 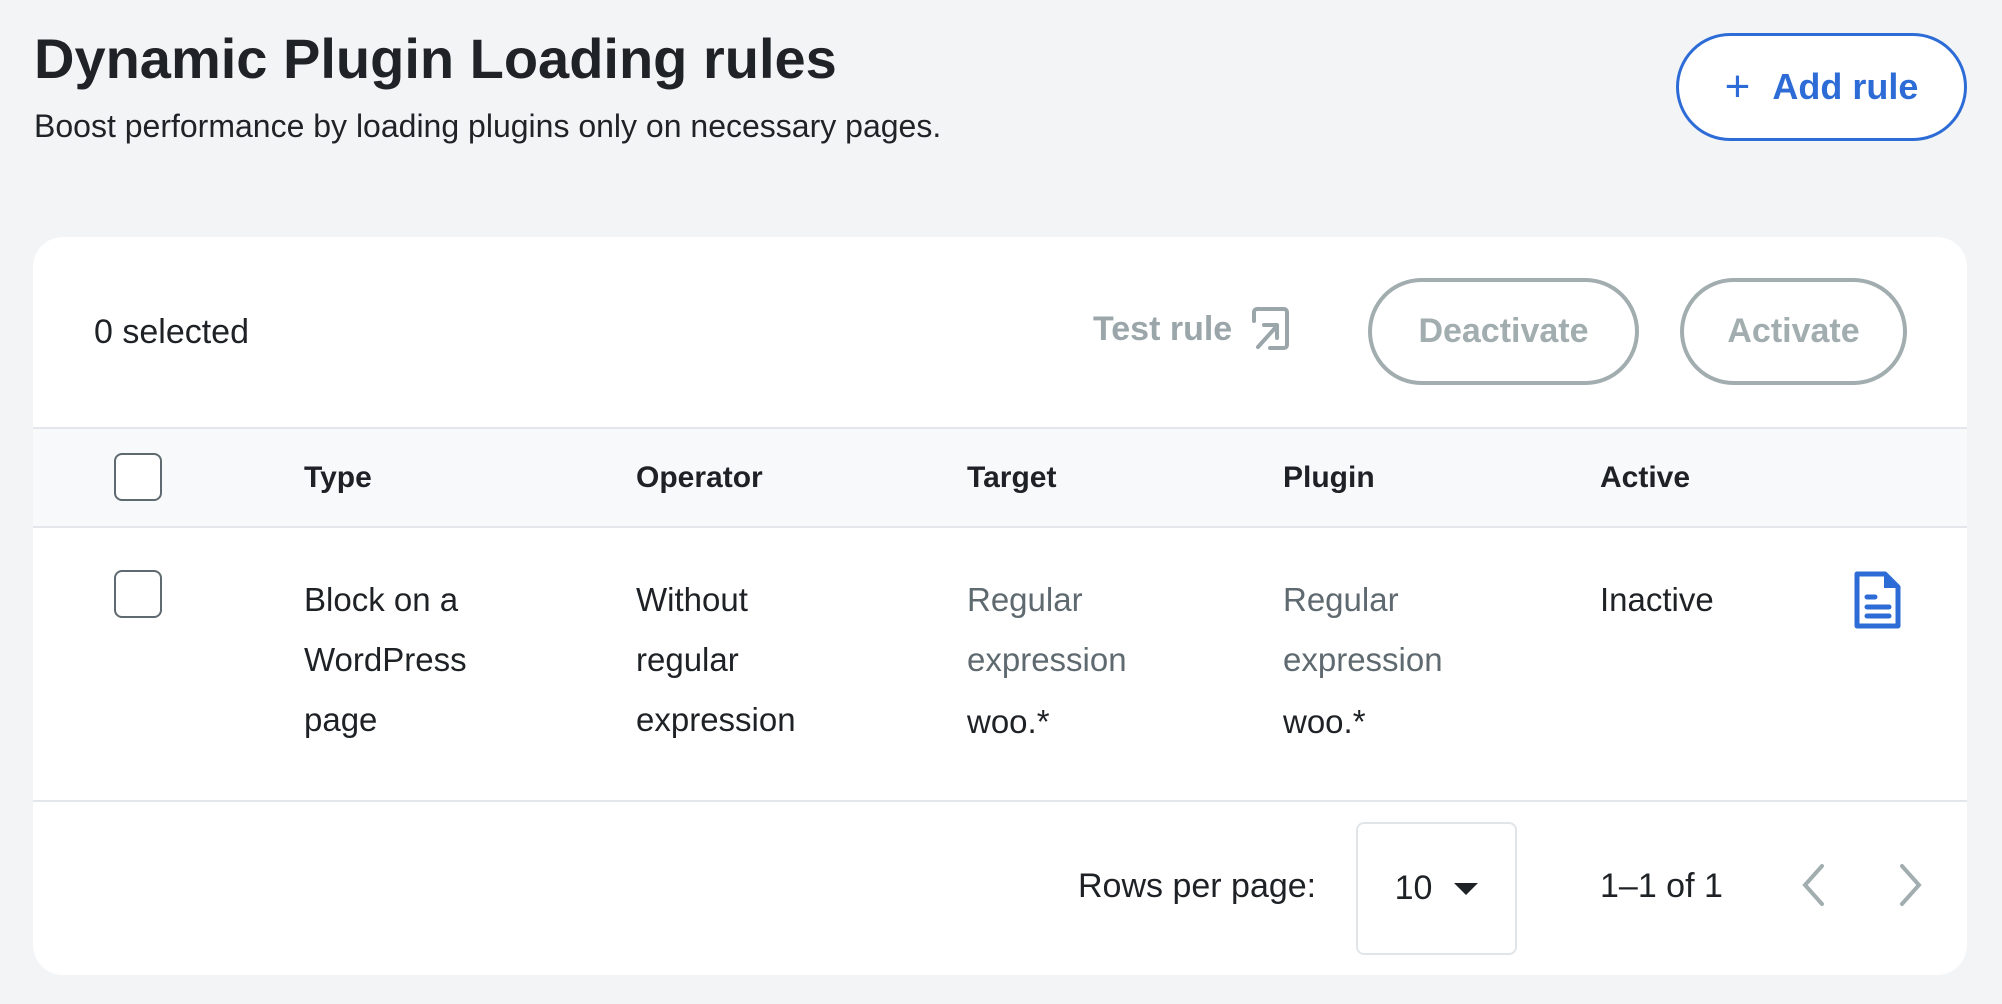 What do you see at coordinates (1661, 886) in the screenshot?
I see `pagination-range: 1–1 of 1` at bounding box center [1661, 886].